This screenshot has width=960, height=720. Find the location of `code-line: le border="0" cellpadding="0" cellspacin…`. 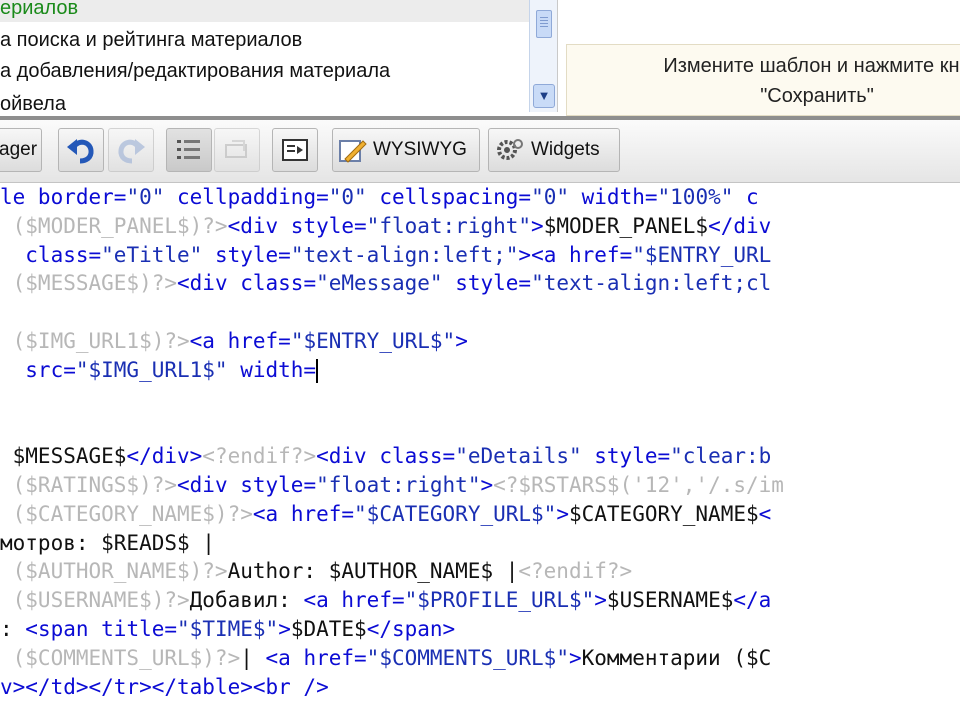

code-line: le border="0" cellpadding="0" cellspacin… is located at coordinates (379, 197).